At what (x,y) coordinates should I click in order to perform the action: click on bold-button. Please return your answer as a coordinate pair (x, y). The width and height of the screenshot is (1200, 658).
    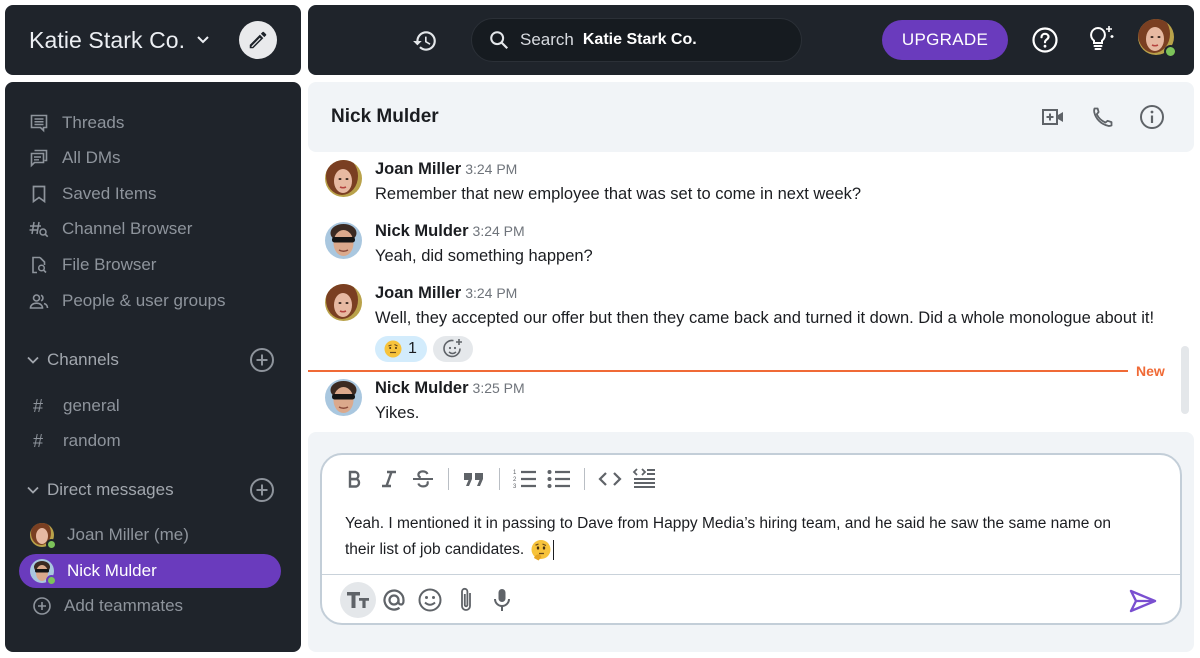
    Looking at the image, I should click on (355, 479).